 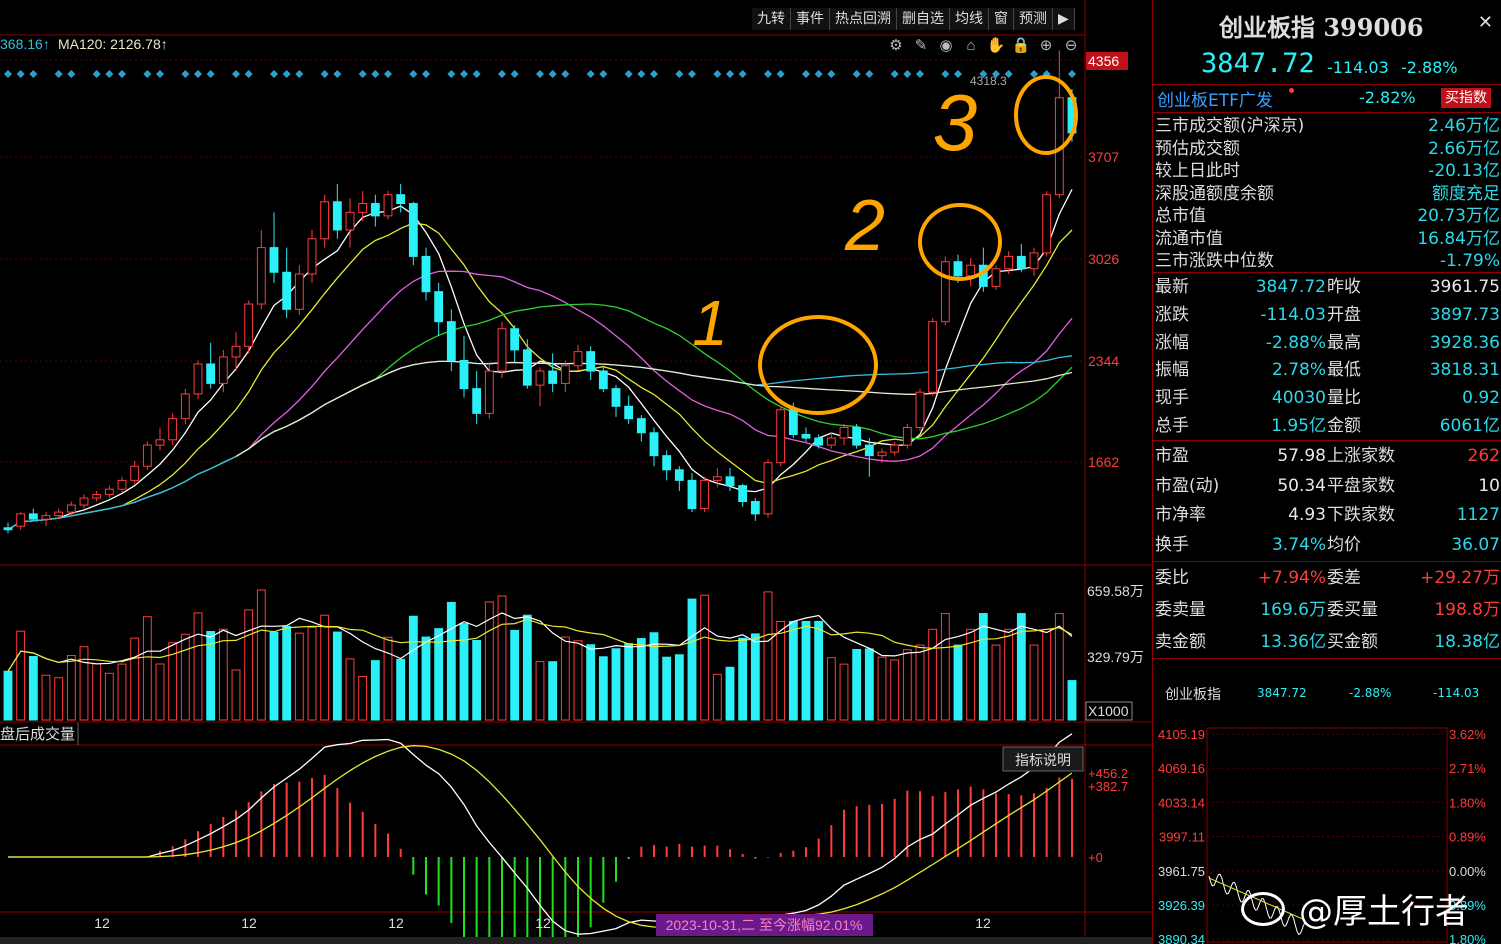 What do you see at coordinates (113, 44) in the screenshot?
I see `ma-readout: MA120: 2126.78↑` at bounding box center [113, 44].